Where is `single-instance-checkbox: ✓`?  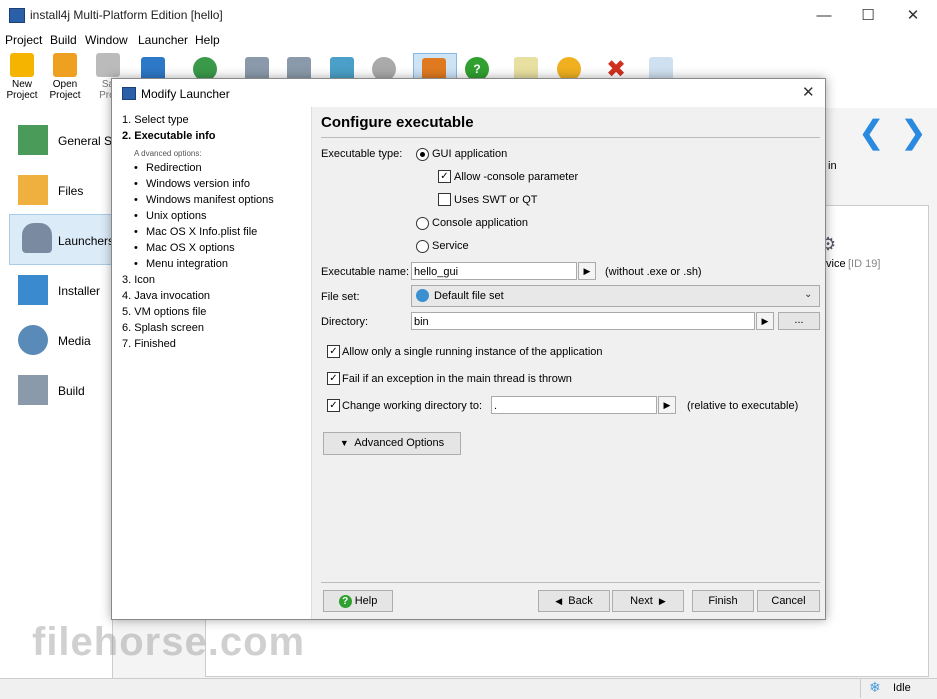
single-instance-checkbox: ✓ is located at coordinates (333, 351).